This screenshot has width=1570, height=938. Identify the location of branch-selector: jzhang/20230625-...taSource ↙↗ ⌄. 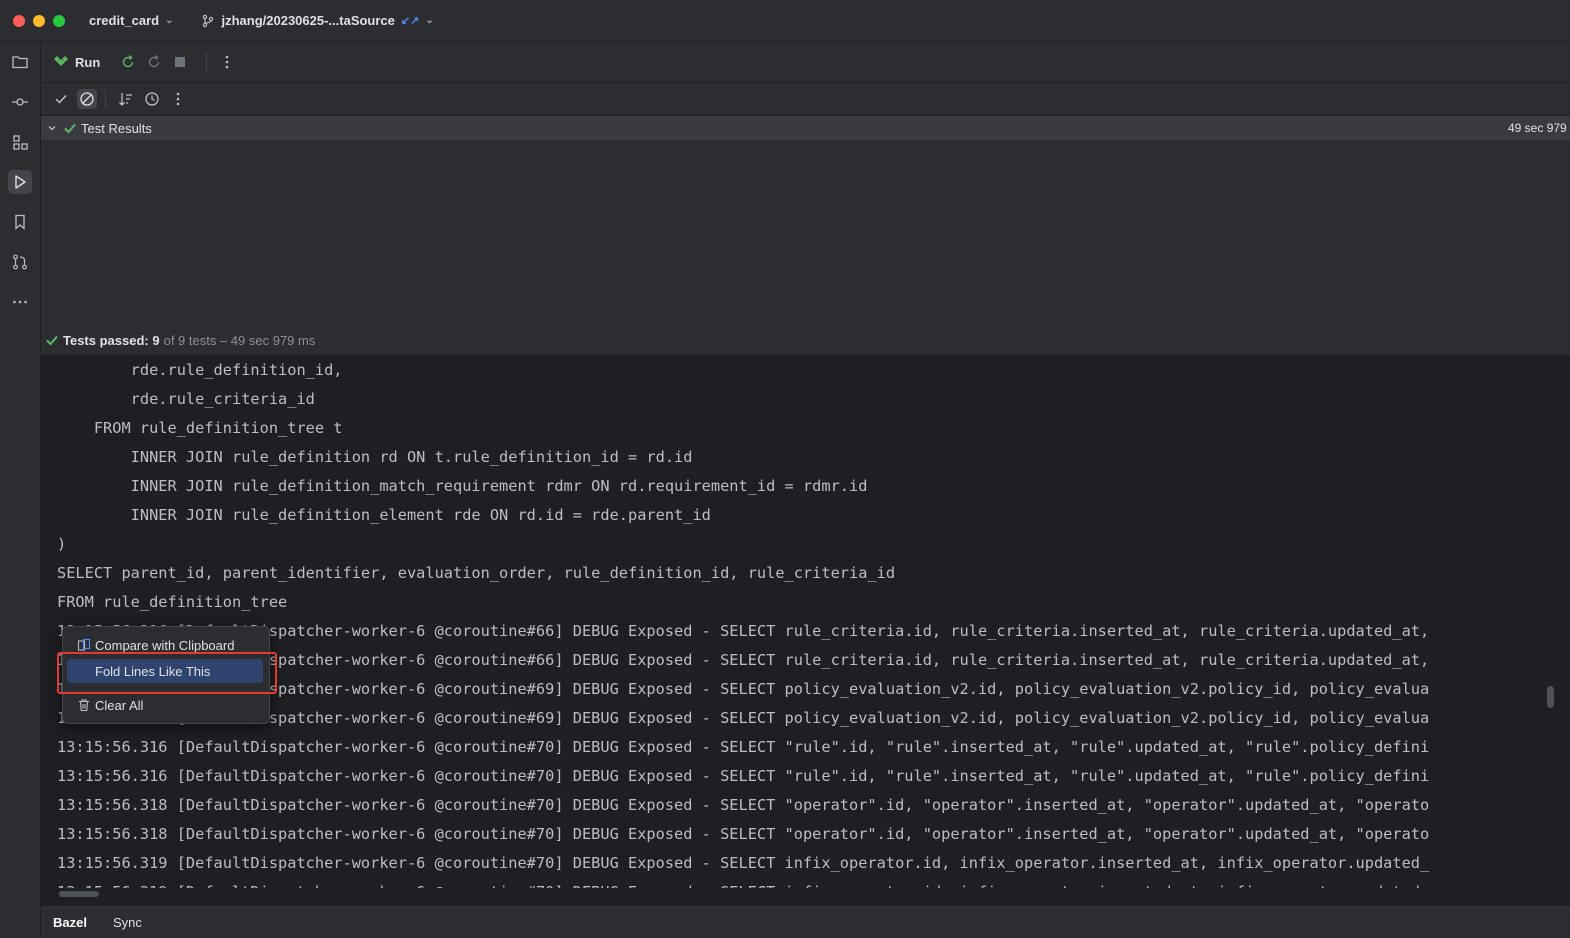
(317, 20).